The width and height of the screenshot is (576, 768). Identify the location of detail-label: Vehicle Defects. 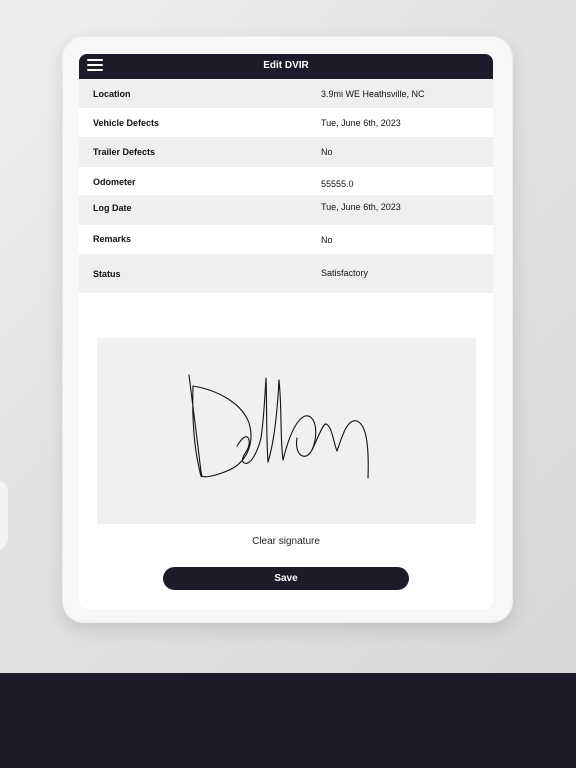
(126, 123).